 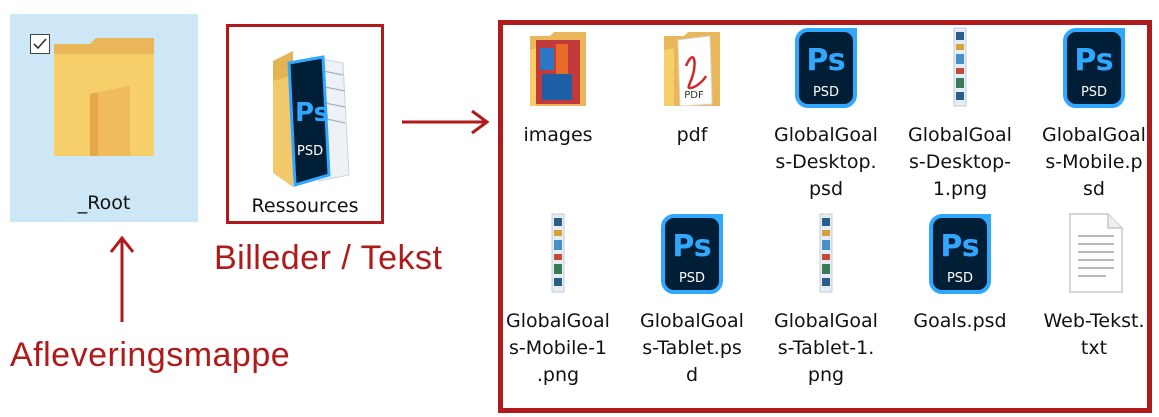 What do you see at coordinates (558, 299) in the screenshot?
I see `file-item: GlobalGoal s-Mobile-1 .png` at bounding box center [558, 299].